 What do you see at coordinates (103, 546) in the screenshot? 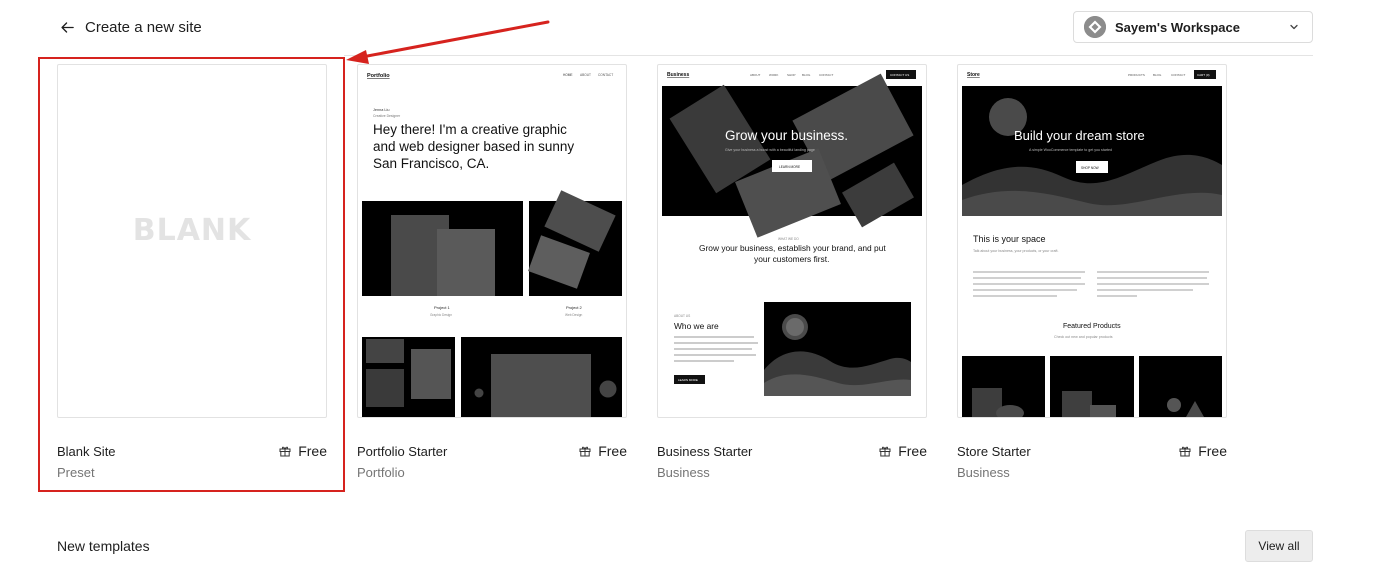
I see `new-templates-heading: New templates` at bounding box center [103, 546].